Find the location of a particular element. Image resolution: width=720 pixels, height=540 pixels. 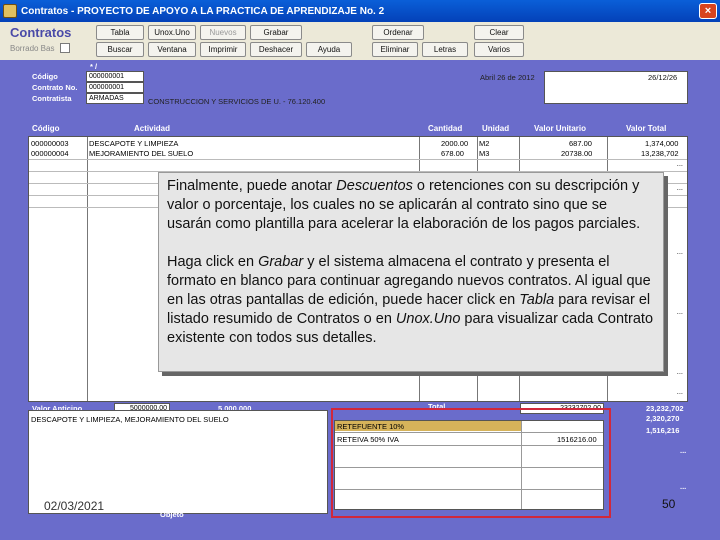

col-actividad: Actividad is located at coordinates (152, 128).